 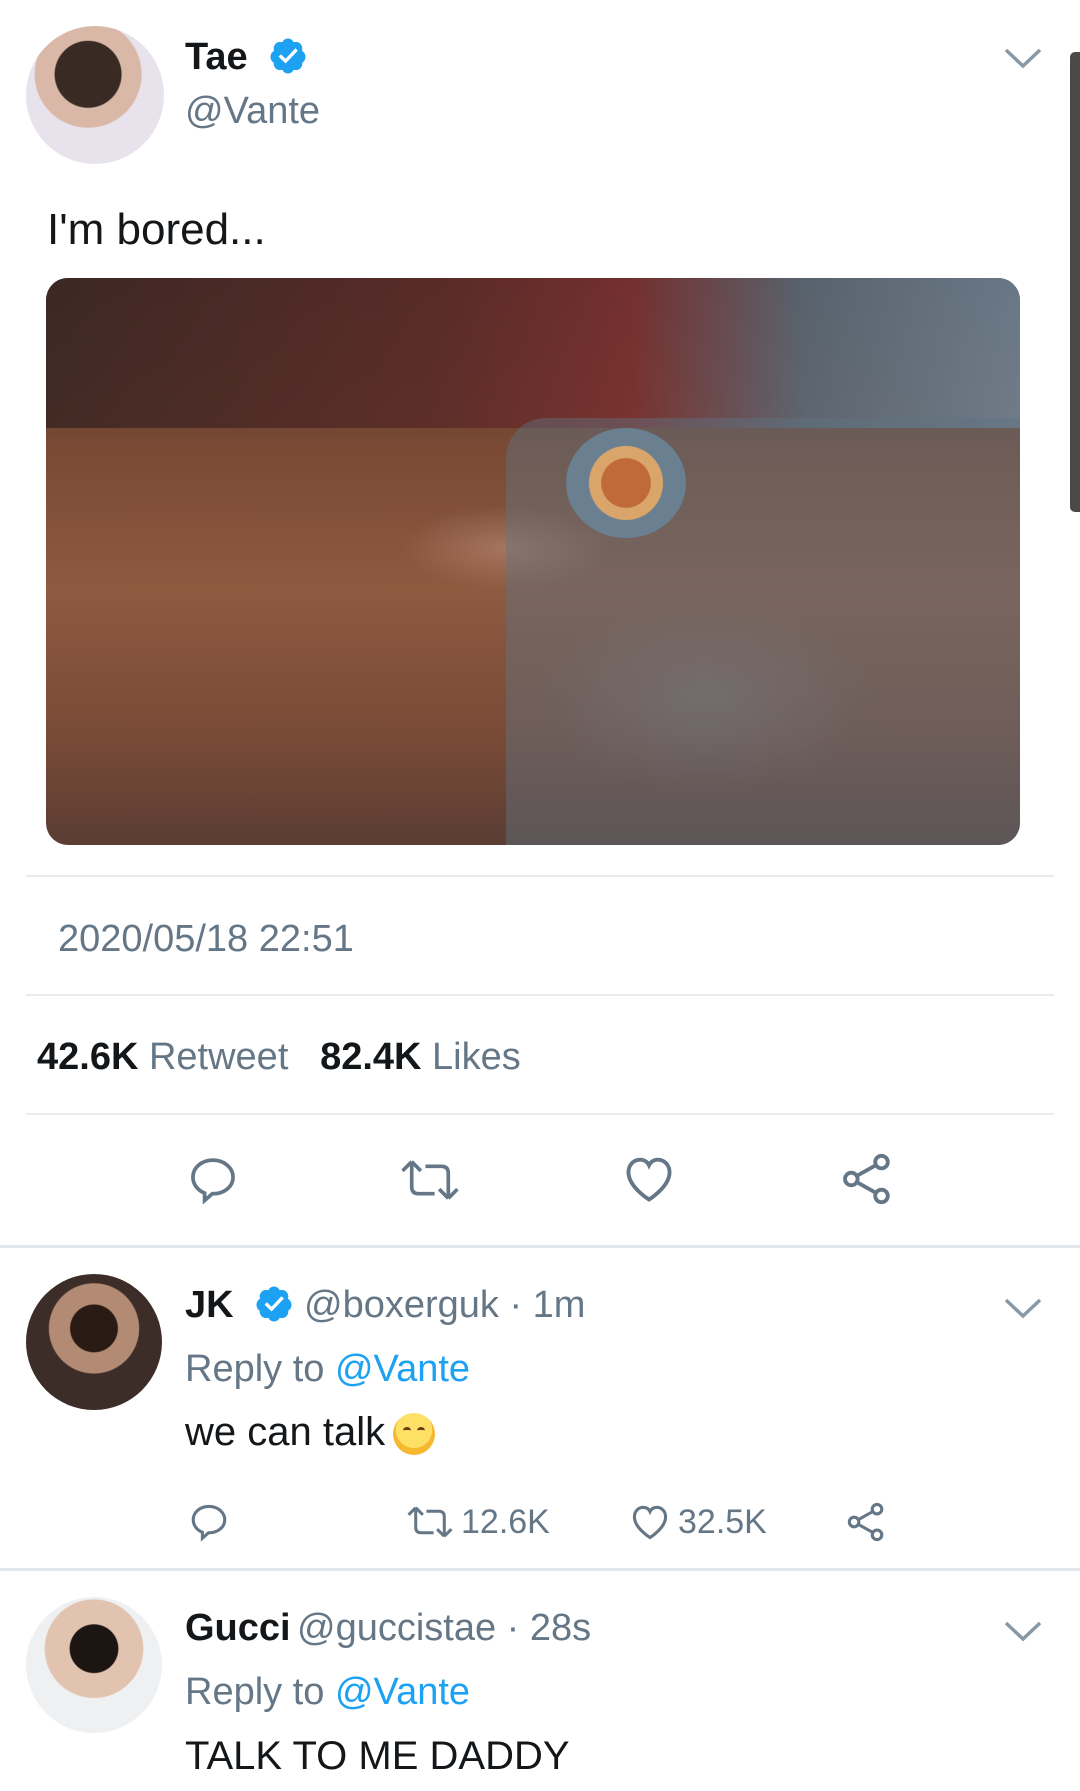 I want to click on author-name: Gucci, so click(x=238, y=1628).